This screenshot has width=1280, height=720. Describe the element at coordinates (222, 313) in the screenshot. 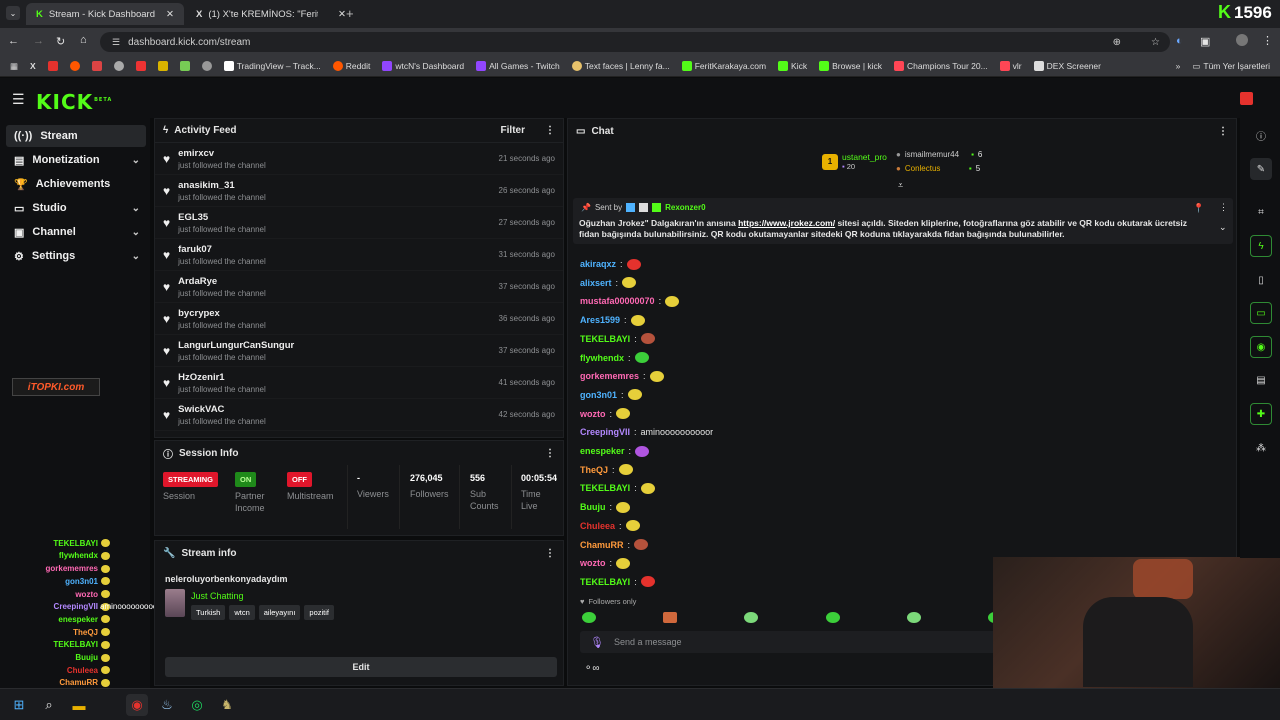

I see `follower-name: bycrypex` at that location.